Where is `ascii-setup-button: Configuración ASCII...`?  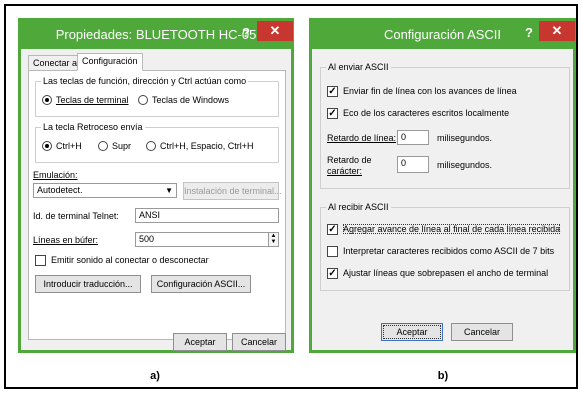
ascii-setup-button: Configuración ASCII... is located at coordinates (201, 284).